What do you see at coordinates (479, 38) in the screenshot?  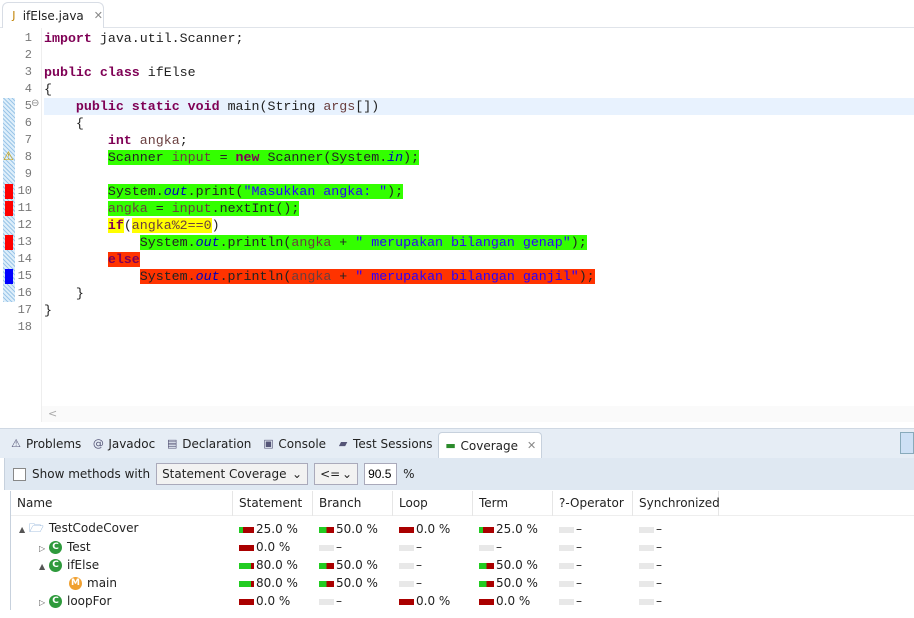 I see `code-text: import java.util.Scanner;` at bounding box center [479, 38].